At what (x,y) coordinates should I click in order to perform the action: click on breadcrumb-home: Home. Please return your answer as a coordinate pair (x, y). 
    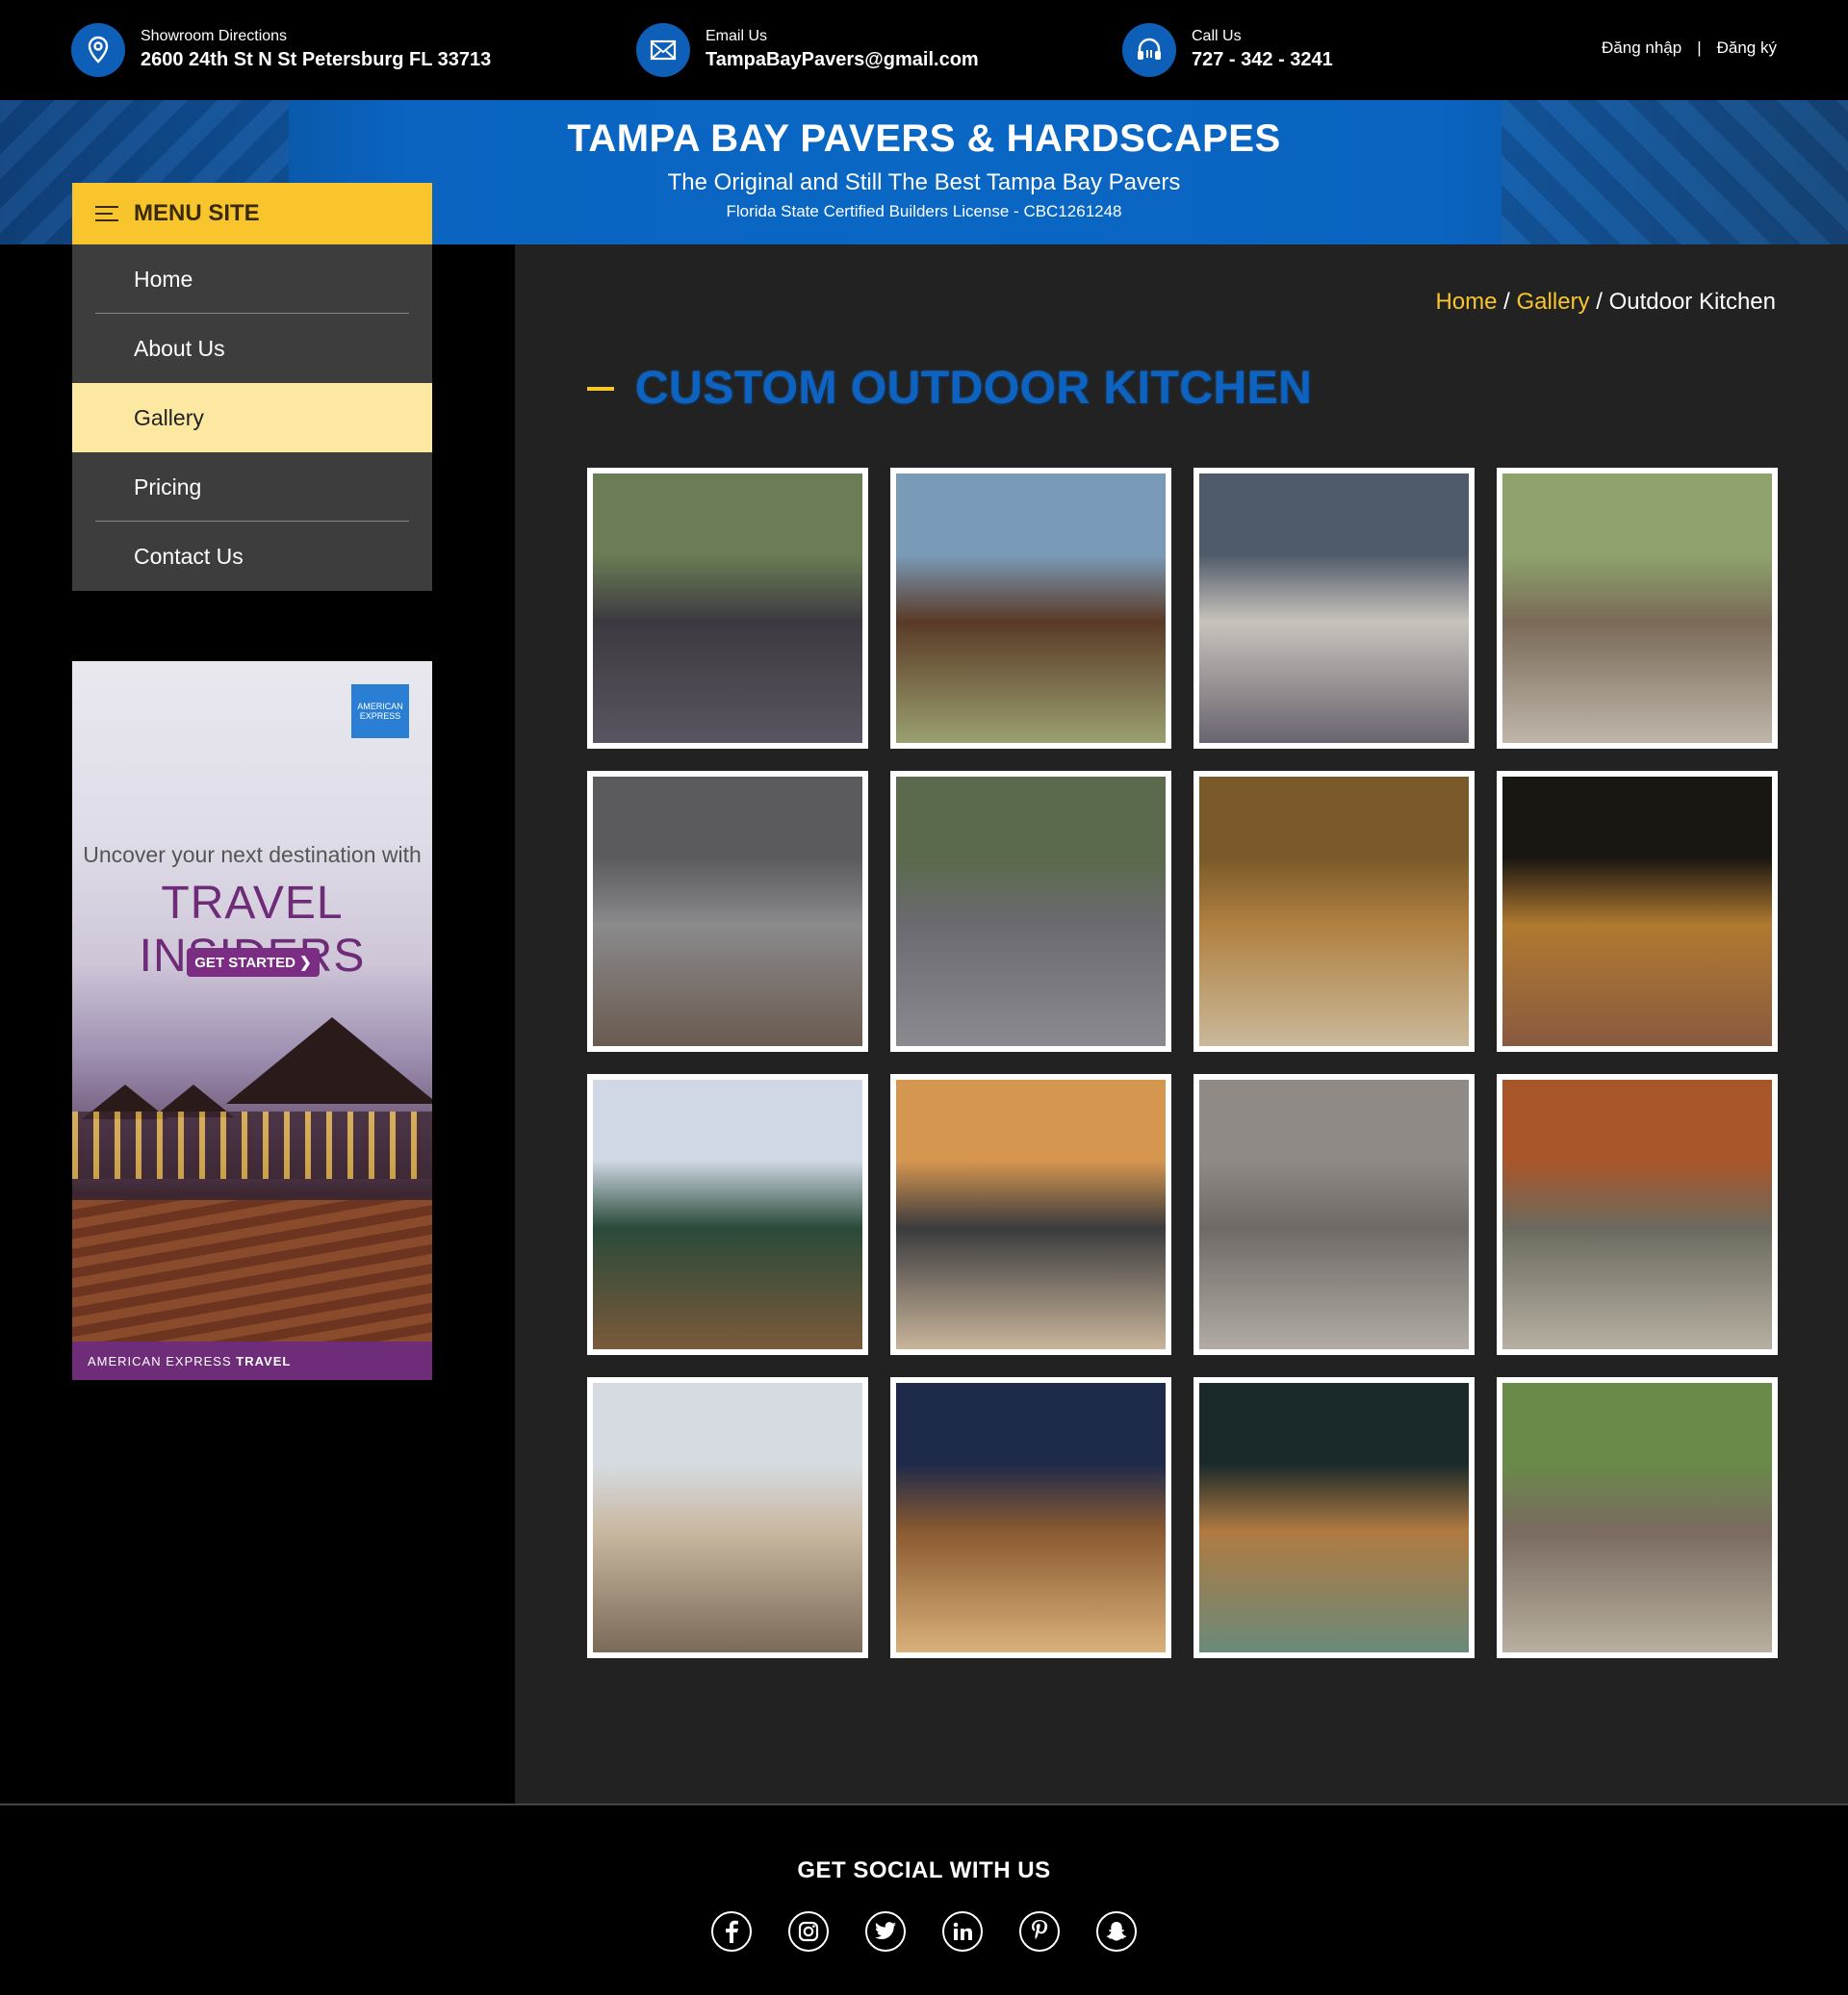
    Looking at the image, I should click on (1466, 302).